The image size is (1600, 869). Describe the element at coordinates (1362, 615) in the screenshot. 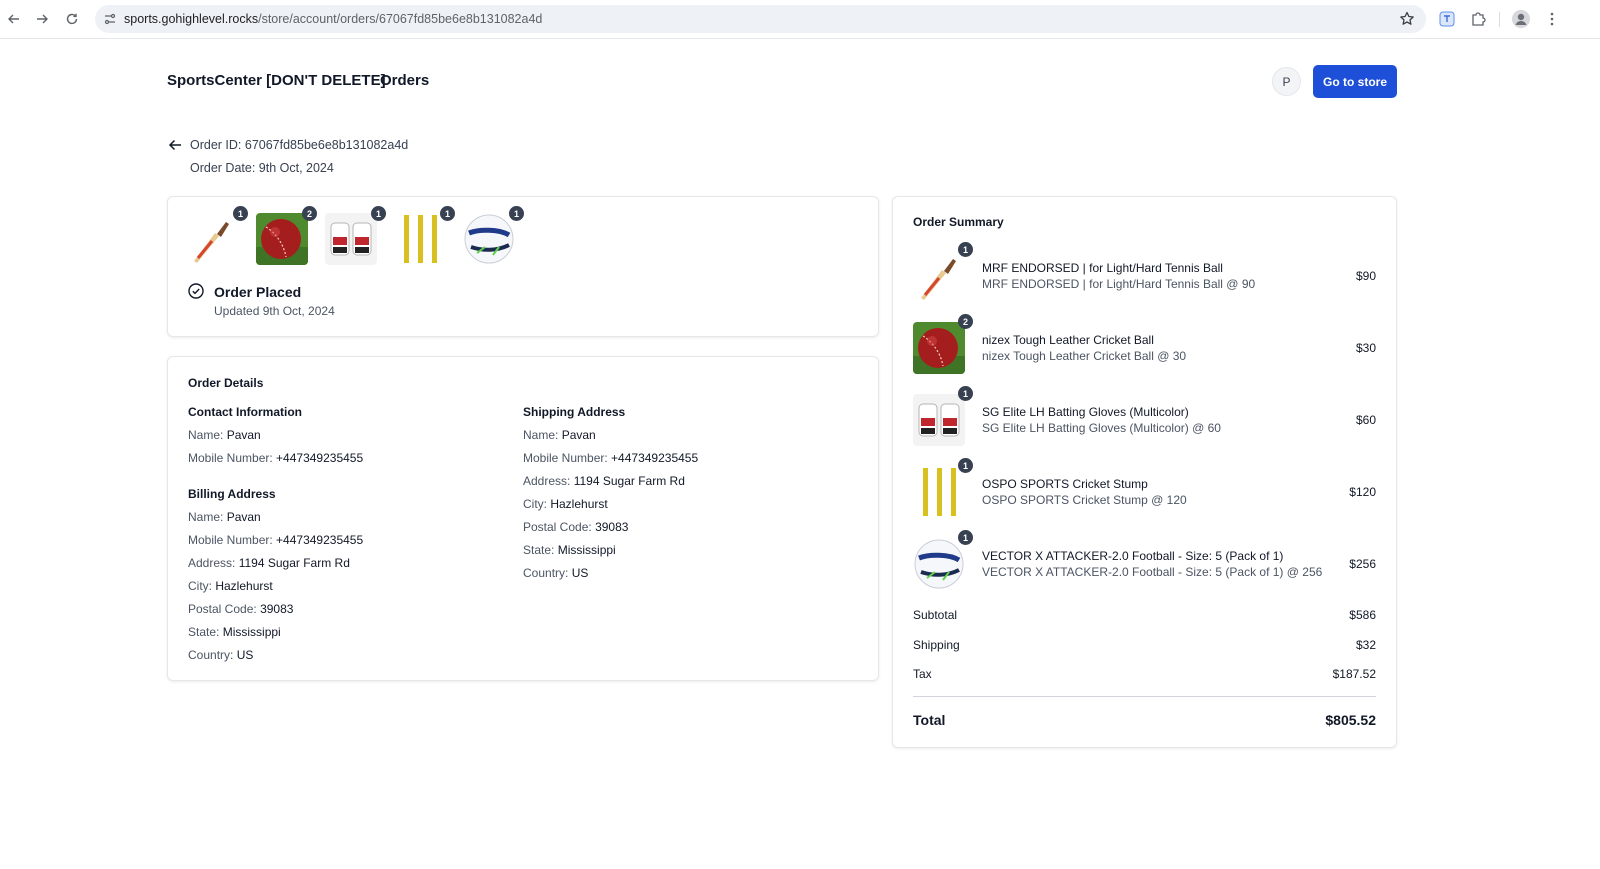

I see `subtotal-value: $586` at that location.